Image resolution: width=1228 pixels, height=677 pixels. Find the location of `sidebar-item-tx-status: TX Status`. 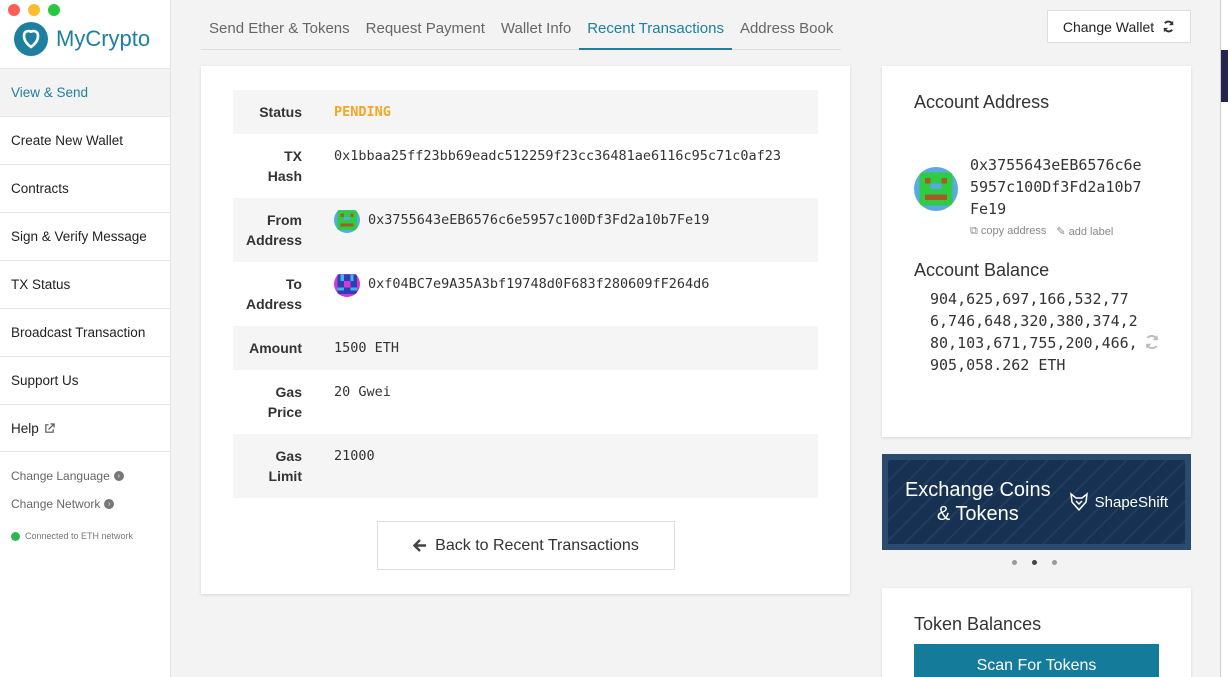

sidebar-item-tx-status: TX Status is located at coordinates (85, 284).